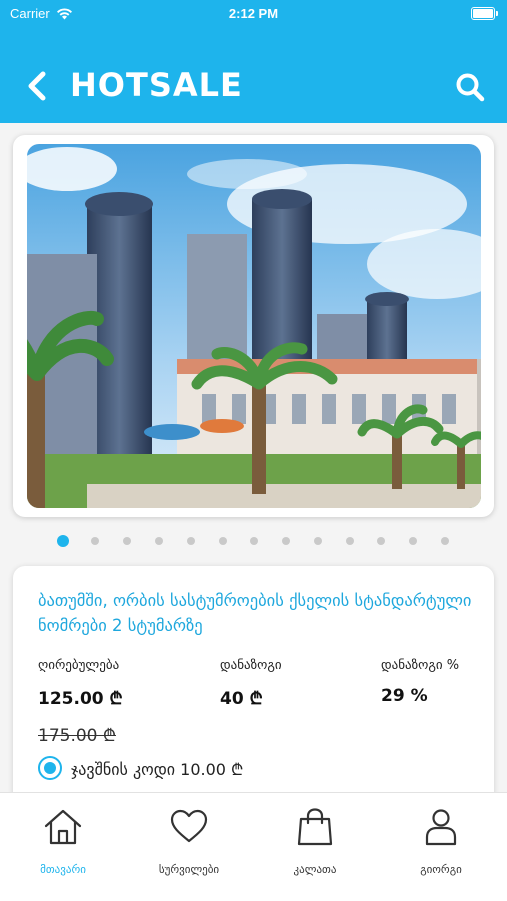  Describe the element at coordinates (63, 869) in the screenshot. I see `tab-home-label: მთავარი` at that location.